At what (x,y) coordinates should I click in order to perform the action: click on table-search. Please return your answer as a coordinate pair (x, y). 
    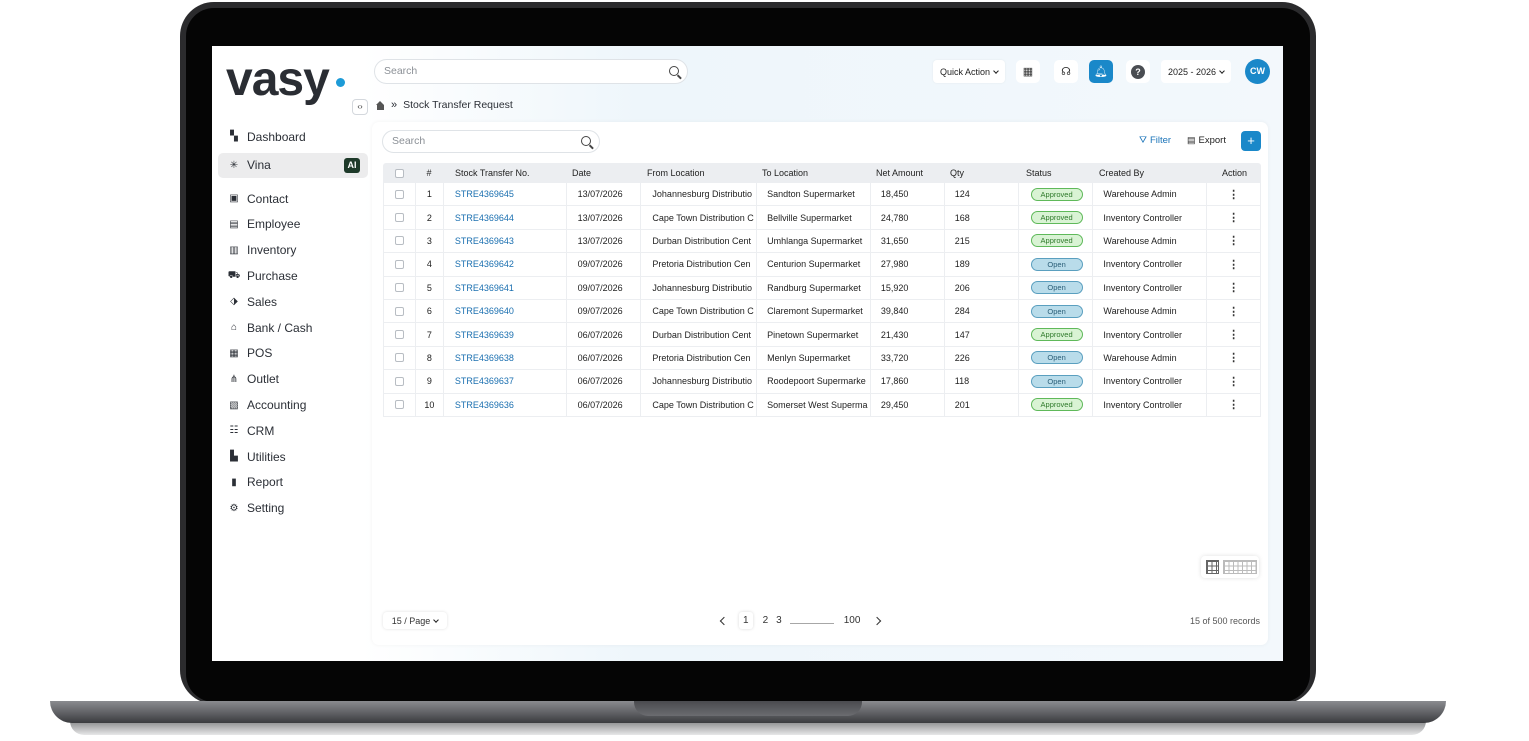
    Looking at the image, I should click on (491, 141).